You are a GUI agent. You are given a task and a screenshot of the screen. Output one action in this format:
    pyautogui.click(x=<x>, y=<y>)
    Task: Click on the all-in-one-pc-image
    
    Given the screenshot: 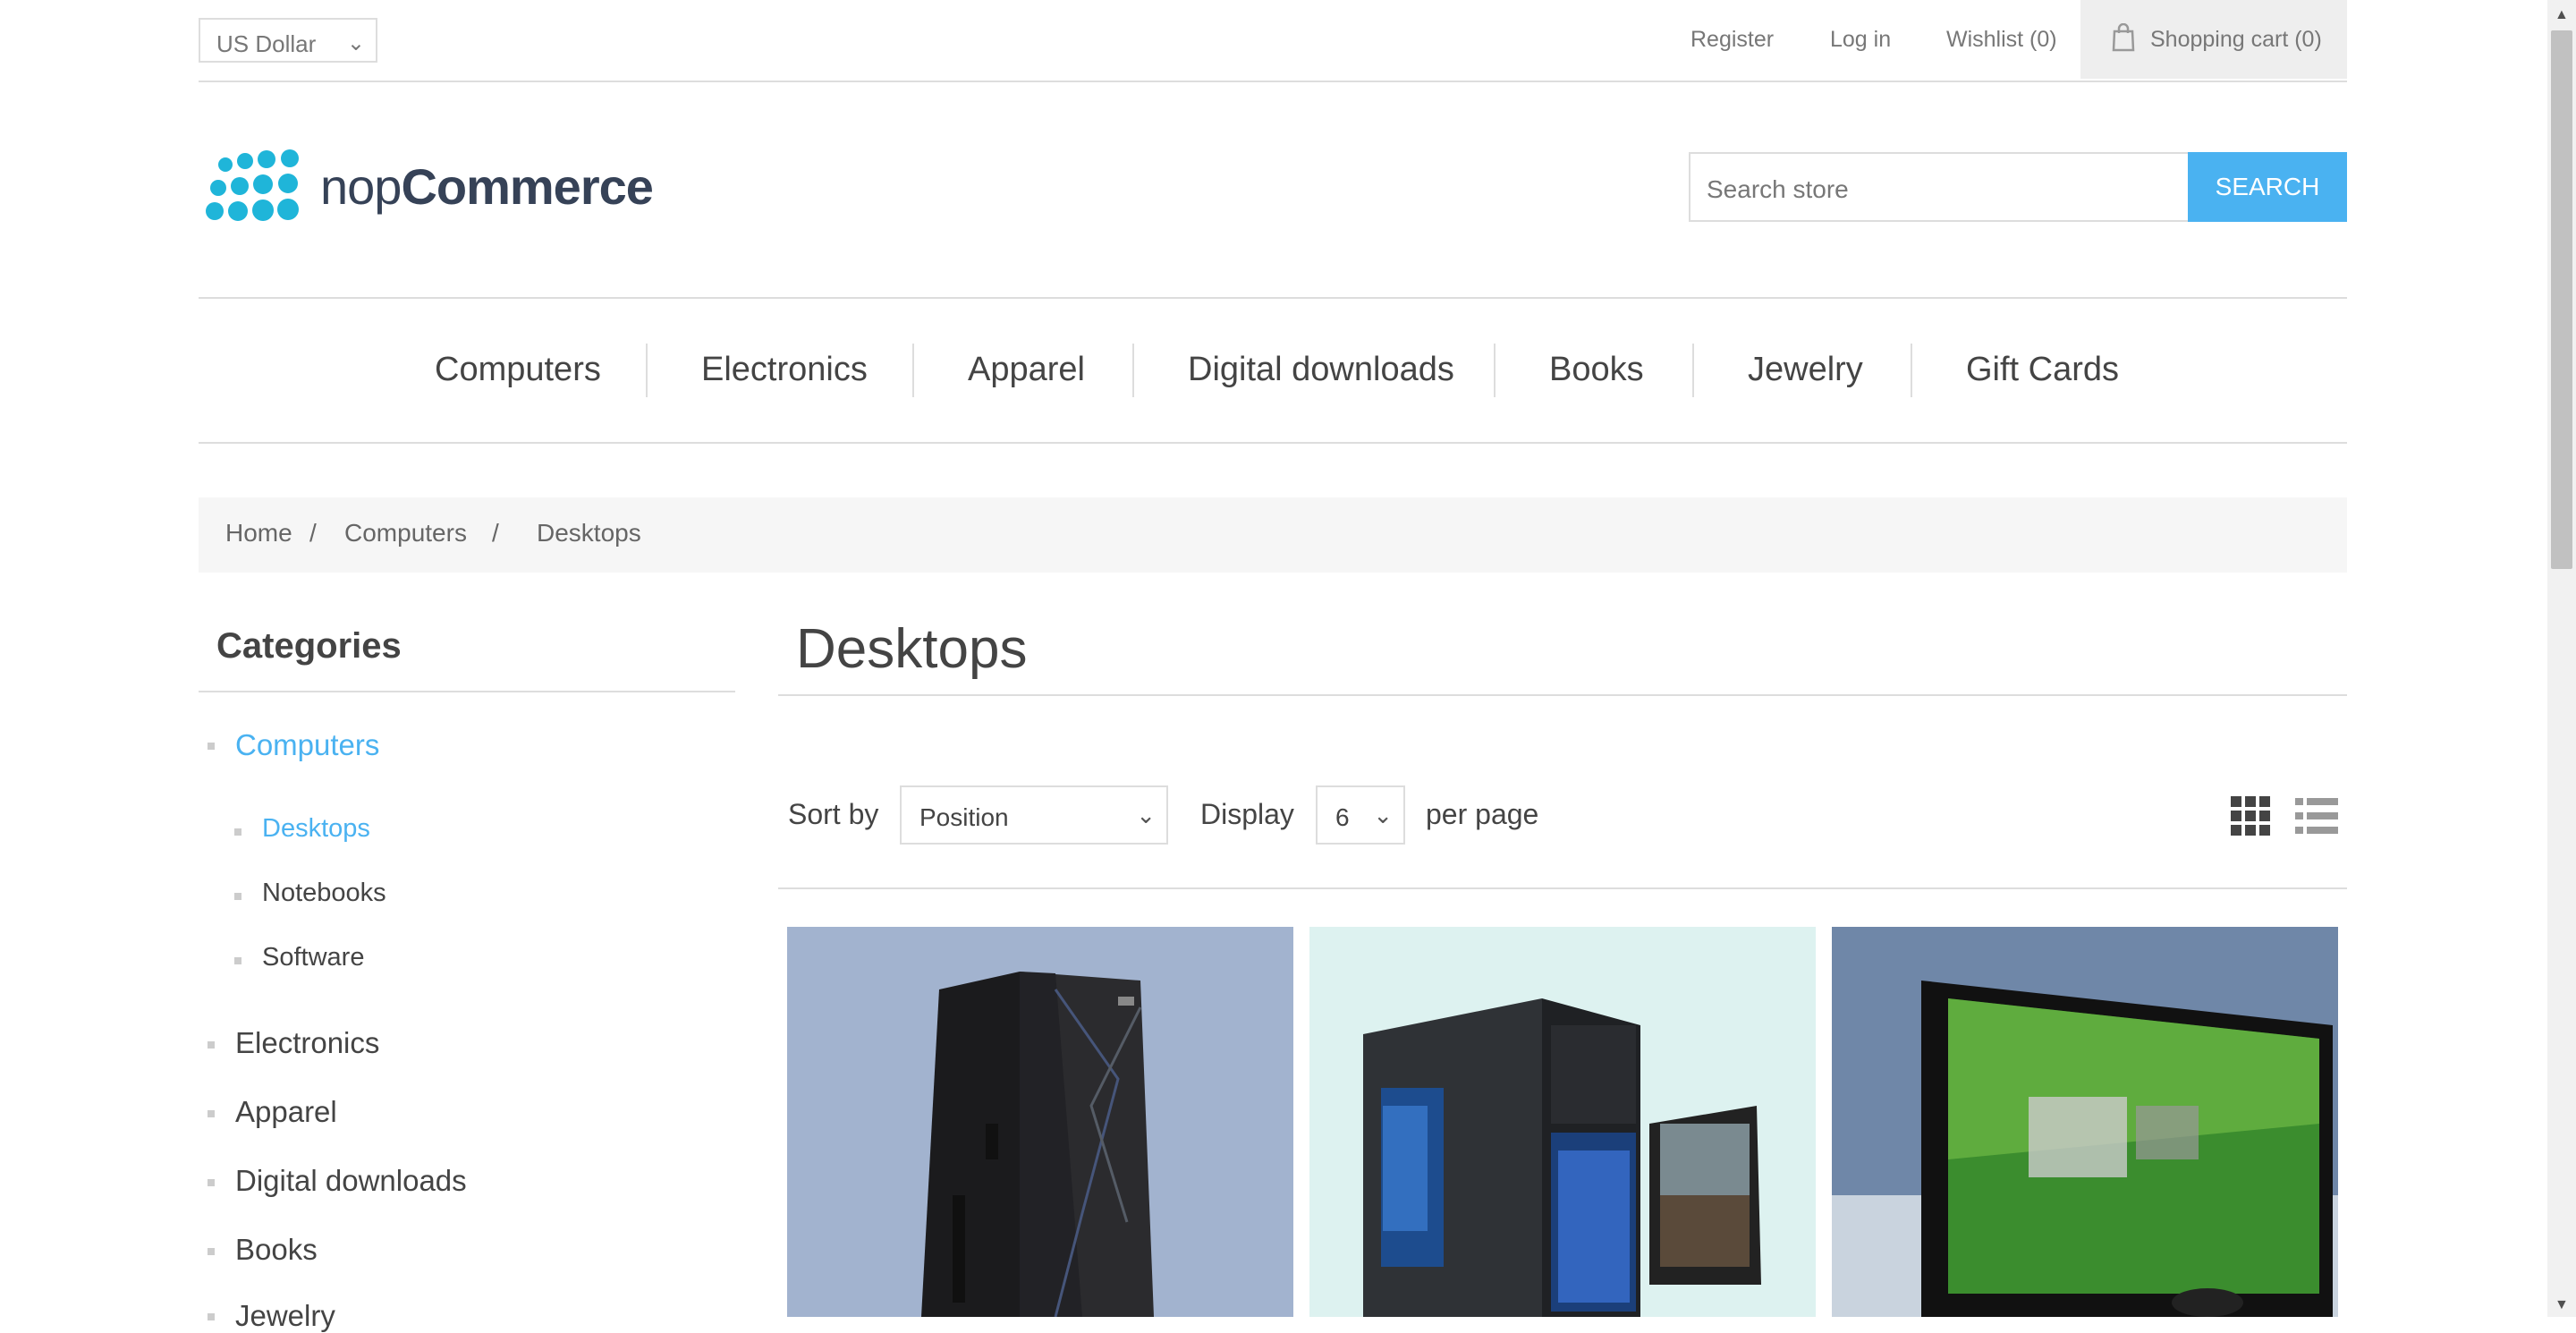 What is the action you would take?
    pyautogui.click(x=2085, y=1149)
    